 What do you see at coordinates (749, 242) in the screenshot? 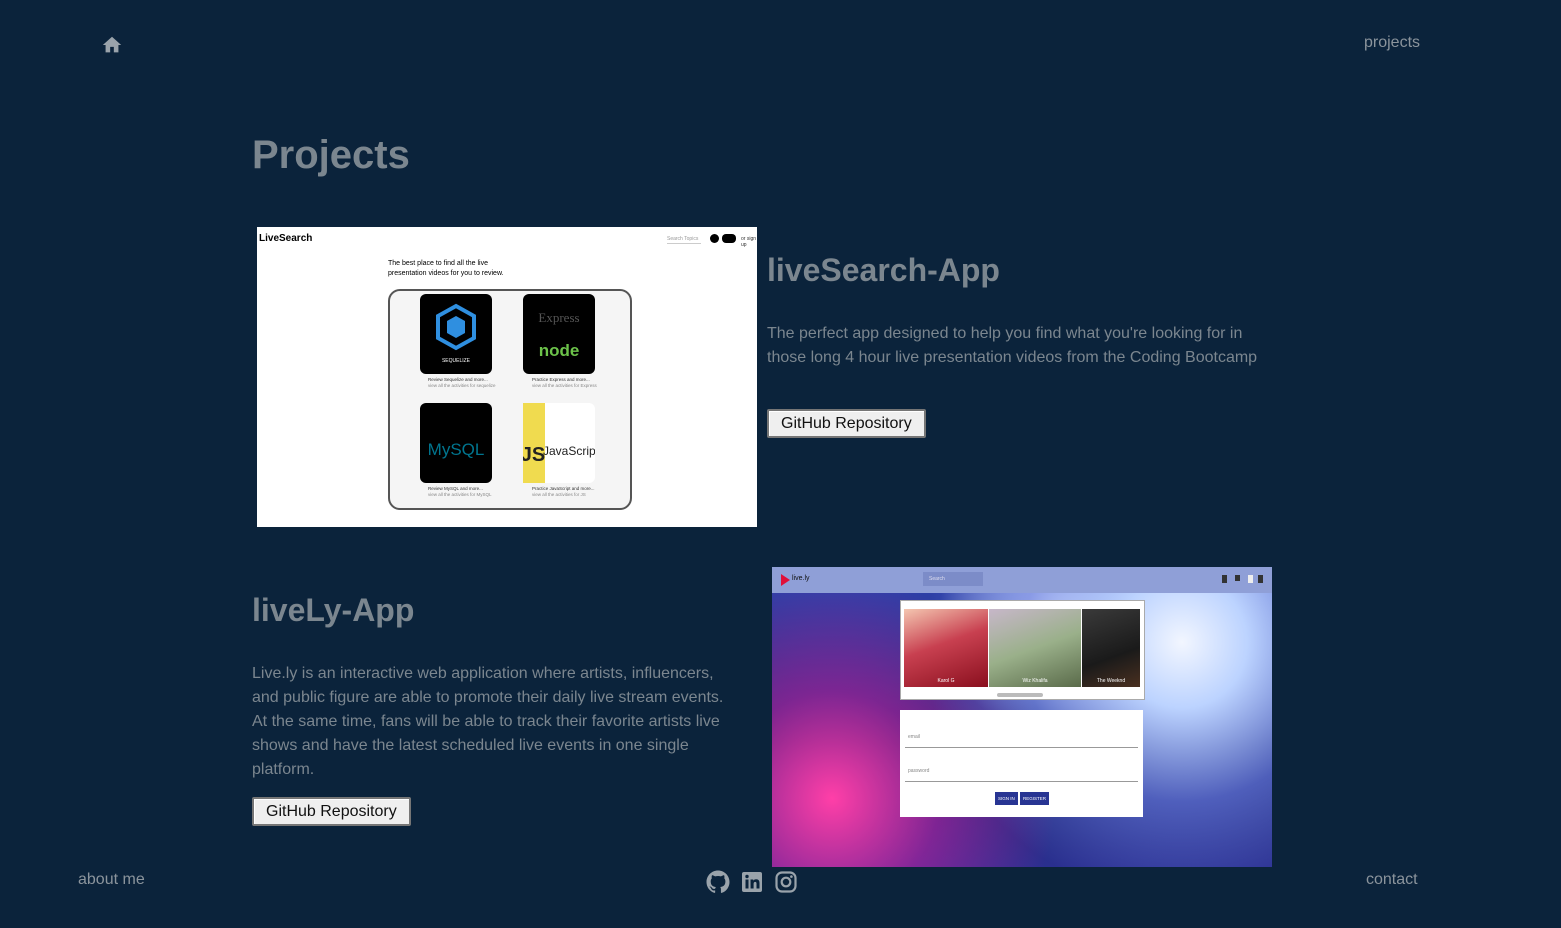
I see `livesearch-signup-link: or sign up` at bounding box center [749, 242].